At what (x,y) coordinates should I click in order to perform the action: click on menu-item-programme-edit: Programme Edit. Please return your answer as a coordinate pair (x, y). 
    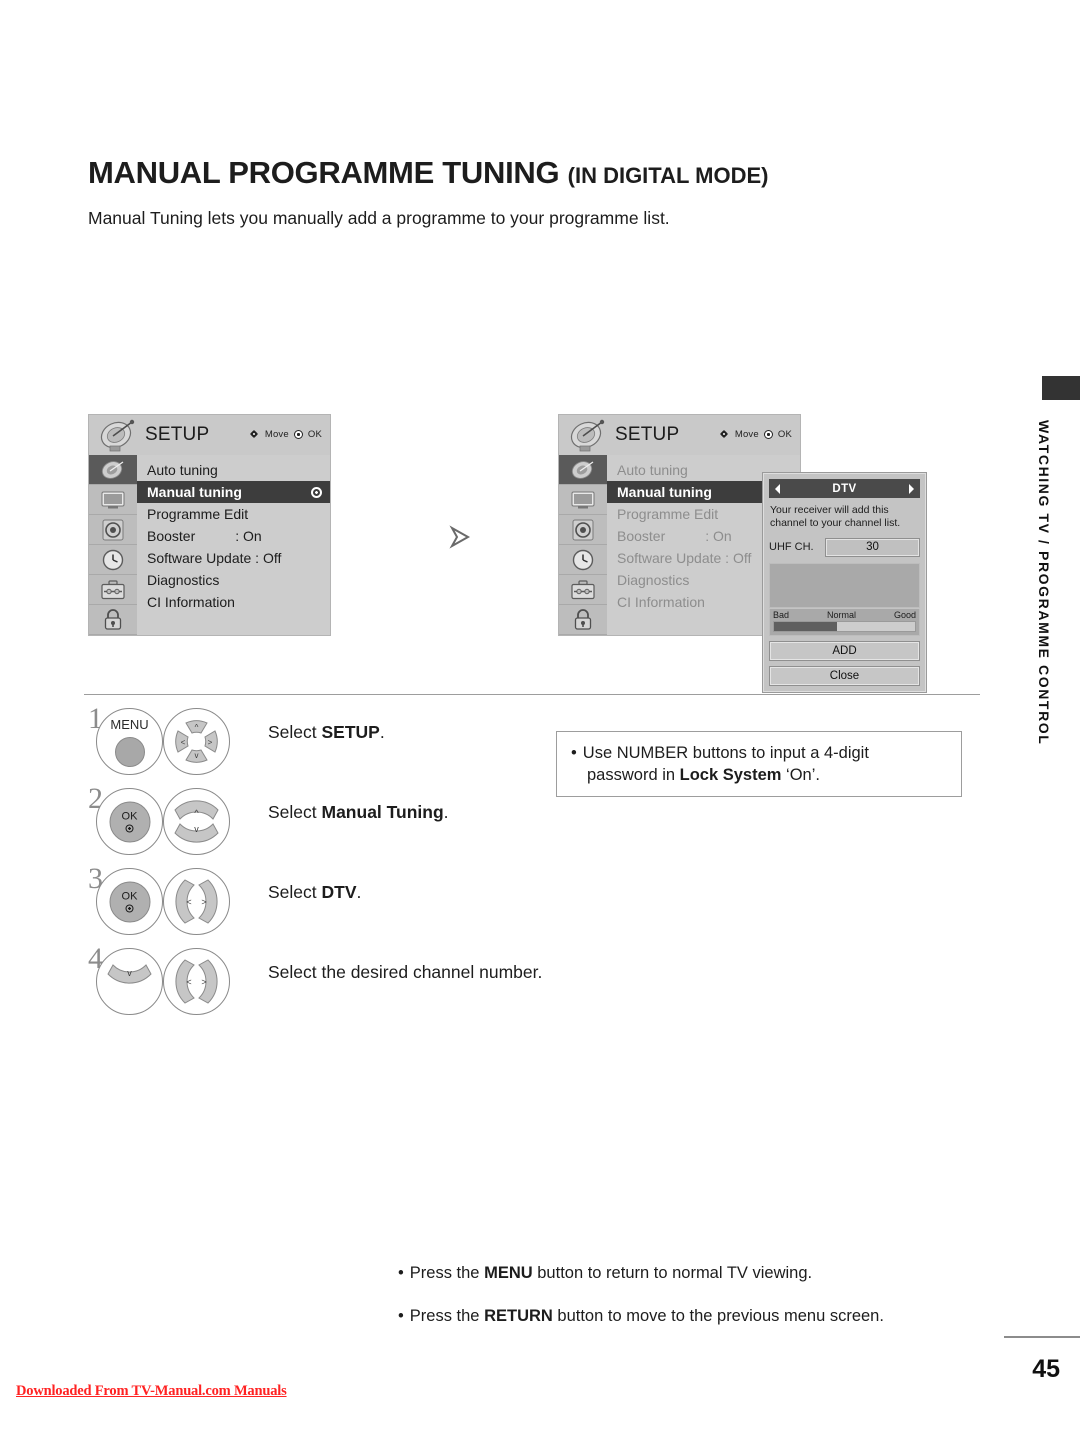
    Looking at the image, I should click on (233, 514).